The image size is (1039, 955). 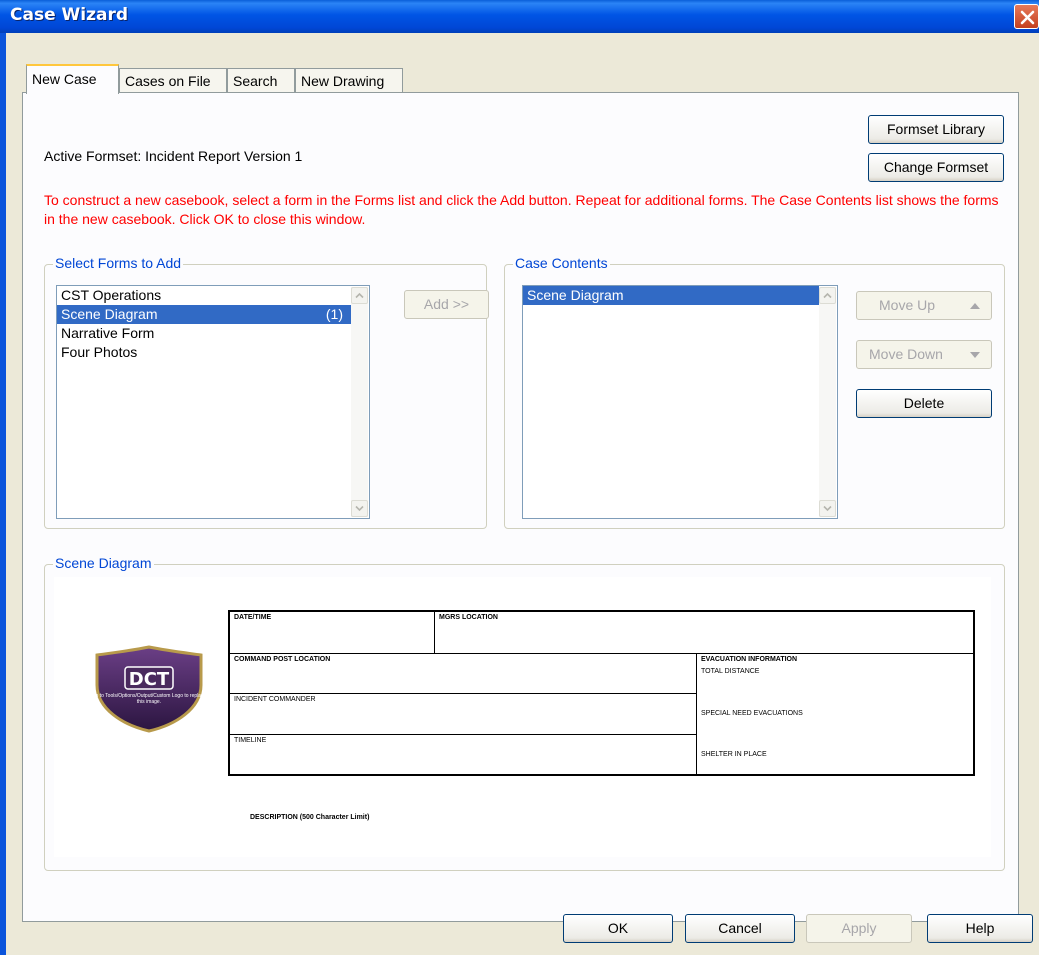 I want to click on list-item-label: CST Operations, so click(x=111, y=295).